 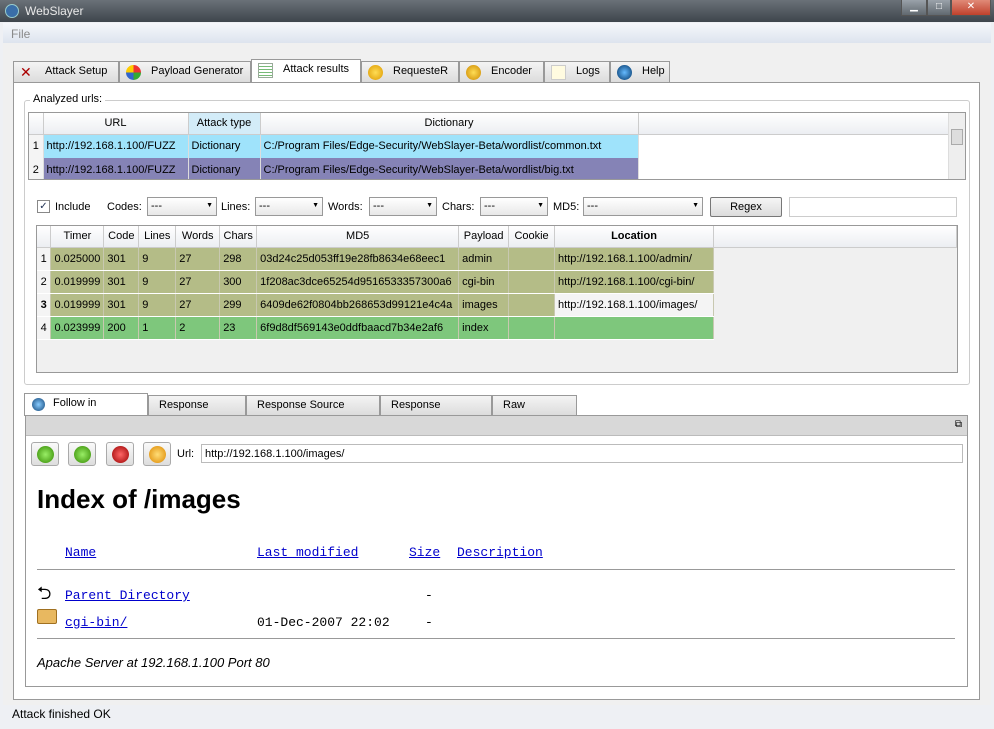 What do you see at coordinates (238, 237) in the screenshot?
I see `col-chars: Chars` at bounding box center [238, 237].